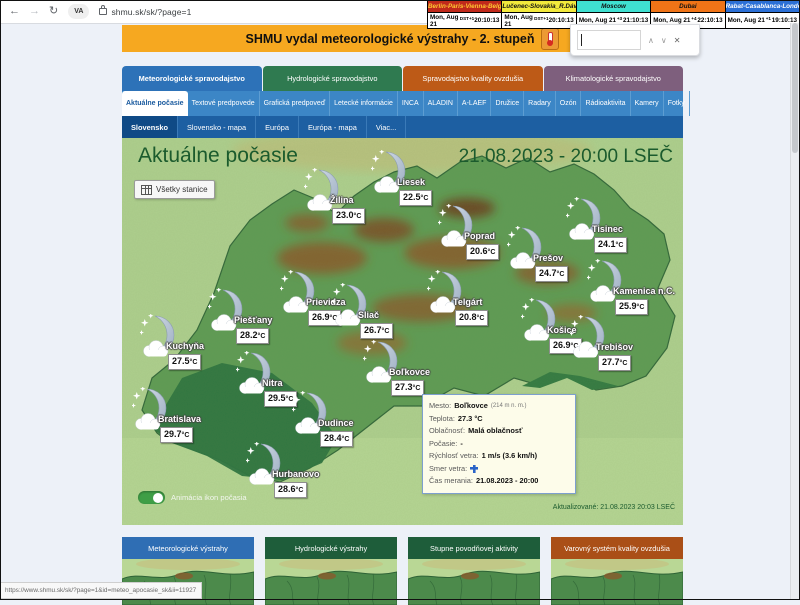  I want to click on popup-label: Počasie:, so click(443, 443).